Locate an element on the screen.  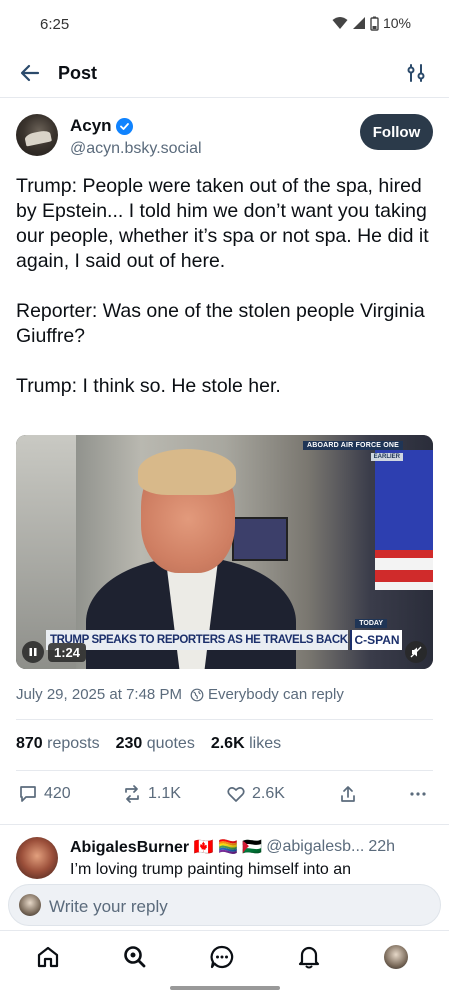
nav-notifications is located at coordinates (309, 957).